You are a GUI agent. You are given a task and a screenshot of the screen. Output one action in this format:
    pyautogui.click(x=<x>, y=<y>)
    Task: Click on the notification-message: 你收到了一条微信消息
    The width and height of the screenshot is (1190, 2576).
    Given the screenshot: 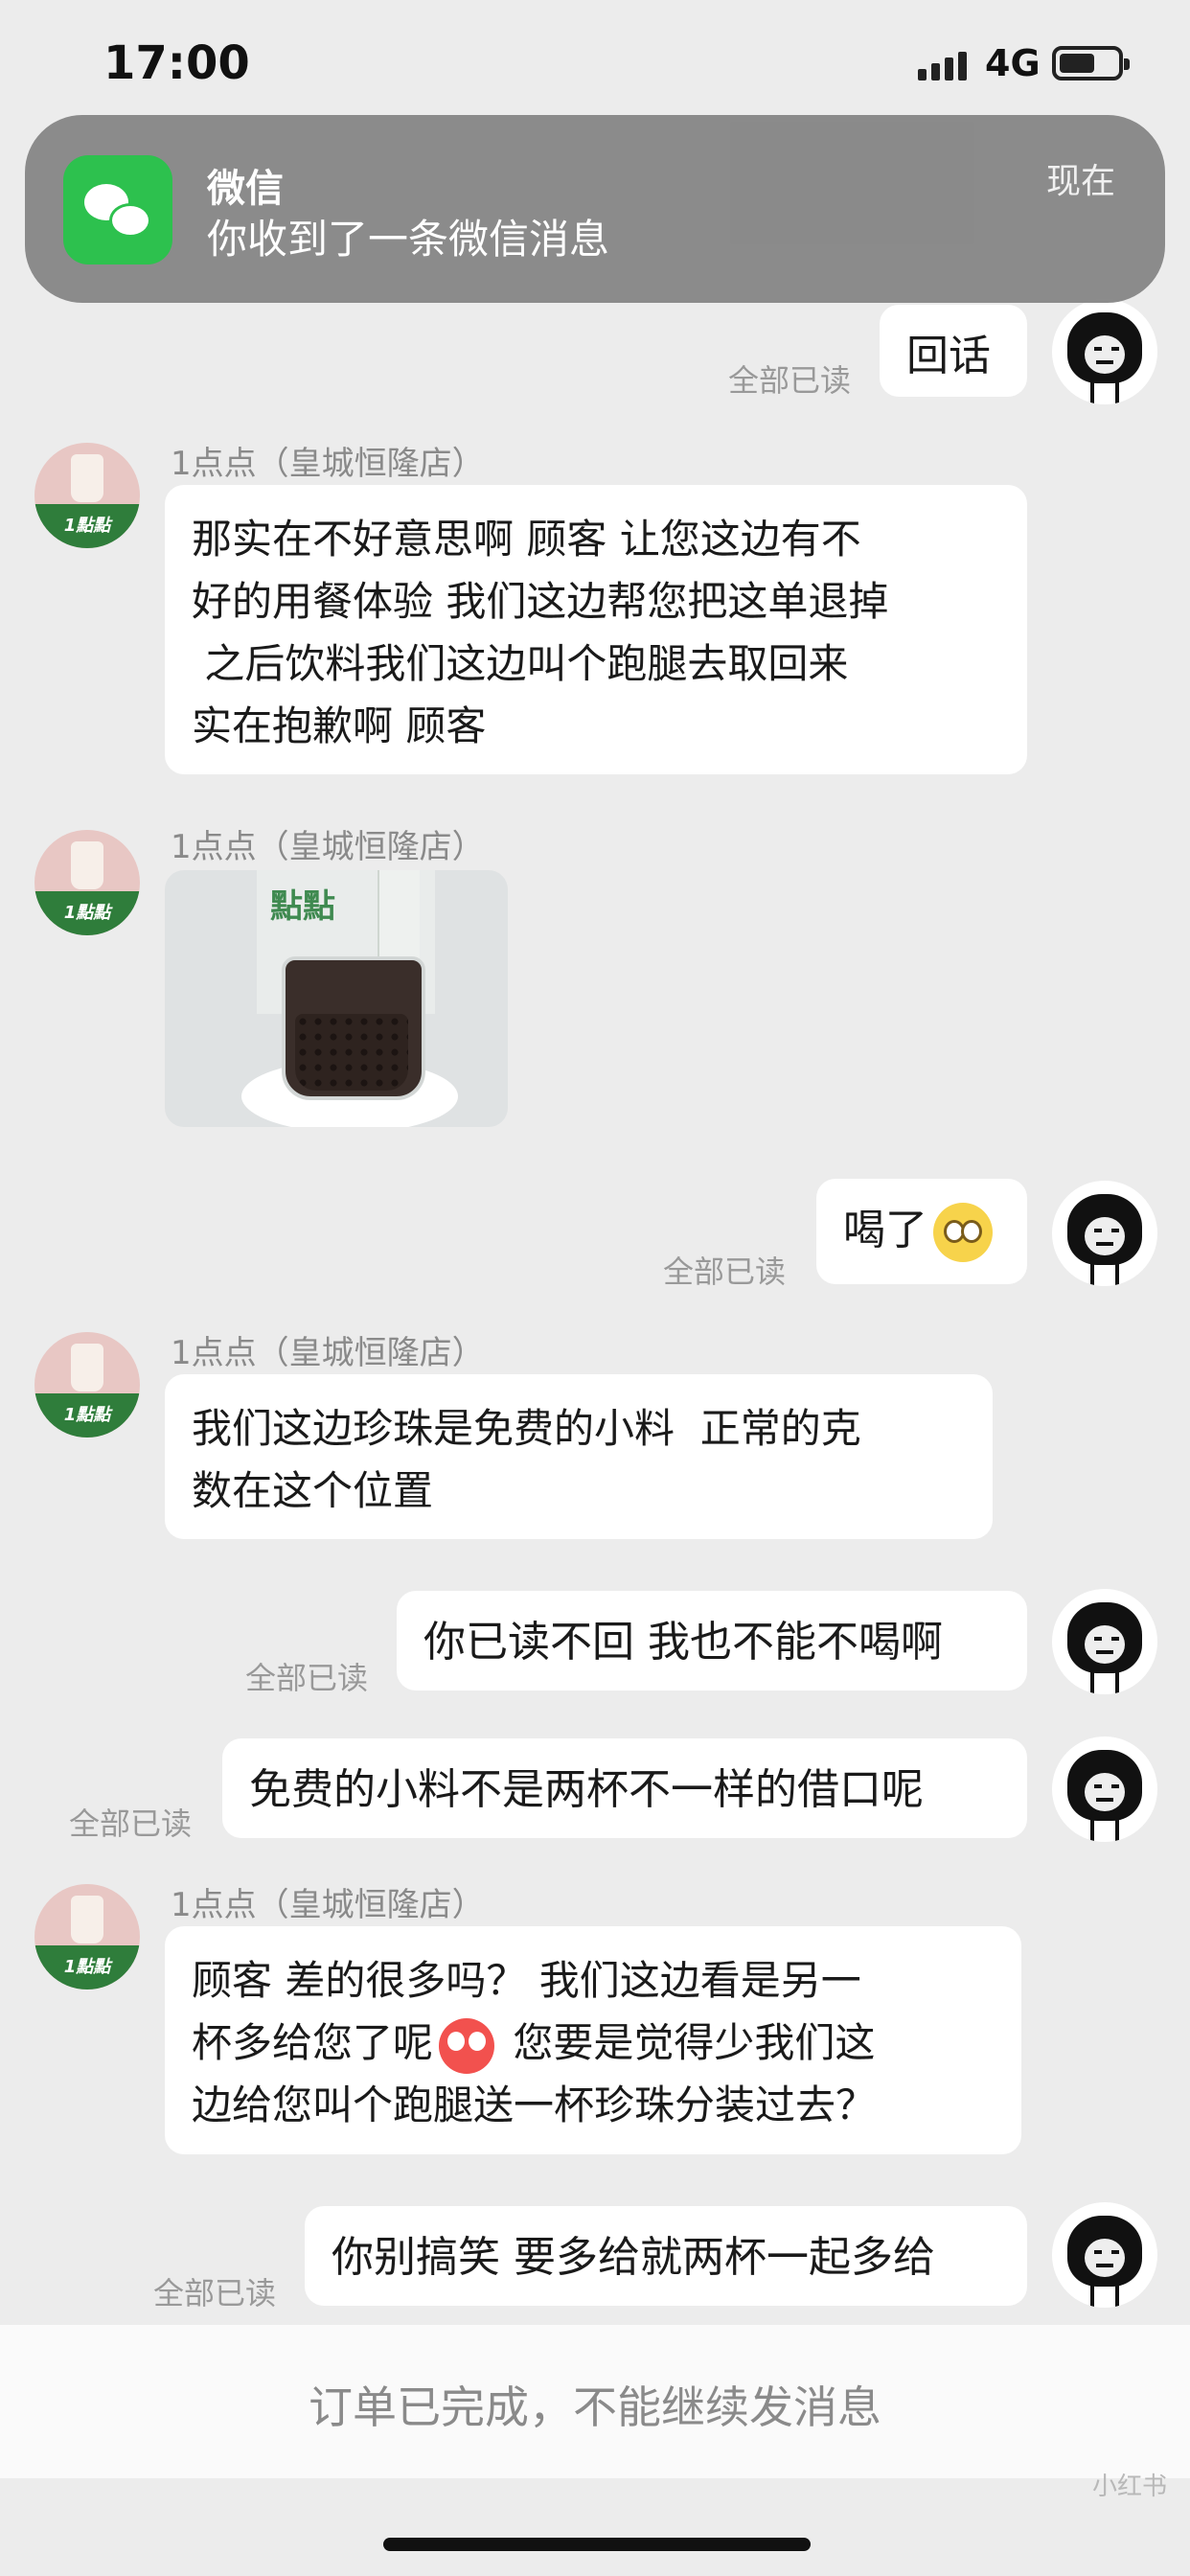 What is the action you would take?
    pyautogui.click(x=409, y=239)
    